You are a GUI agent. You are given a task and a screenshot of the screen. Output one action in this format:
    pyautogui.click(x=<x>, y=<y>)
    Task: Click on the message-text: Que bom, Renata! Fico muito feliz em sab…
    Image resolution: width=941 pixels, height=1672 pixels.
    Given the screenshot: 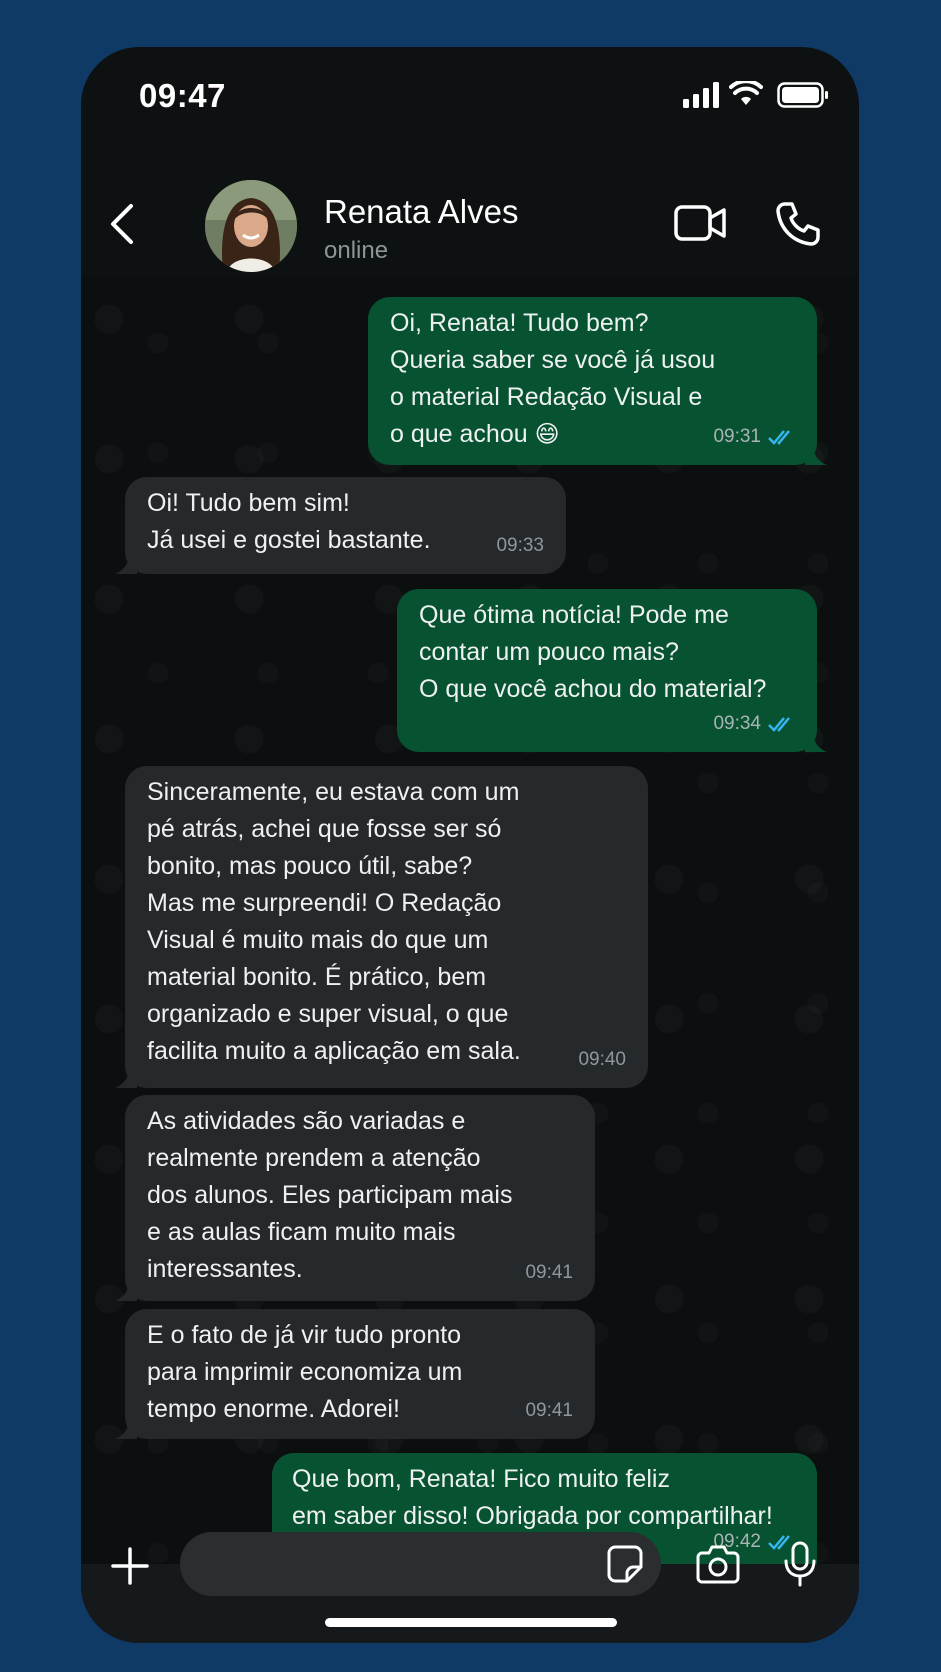 What is the action you would take?
    pyautogui.click(x=532, y=1497)
    